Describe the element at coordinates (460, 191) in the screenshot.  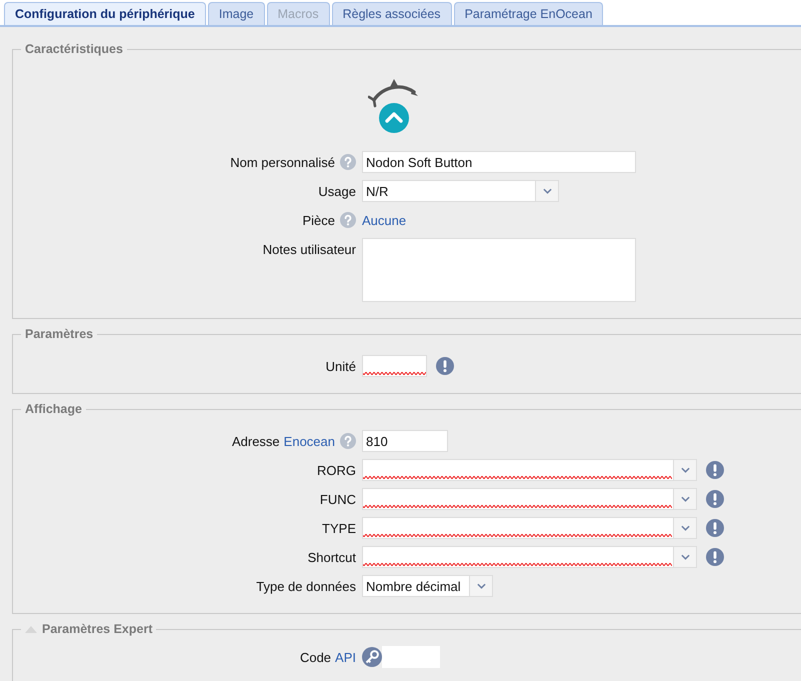
I see `dropdown: N/R` at that location.